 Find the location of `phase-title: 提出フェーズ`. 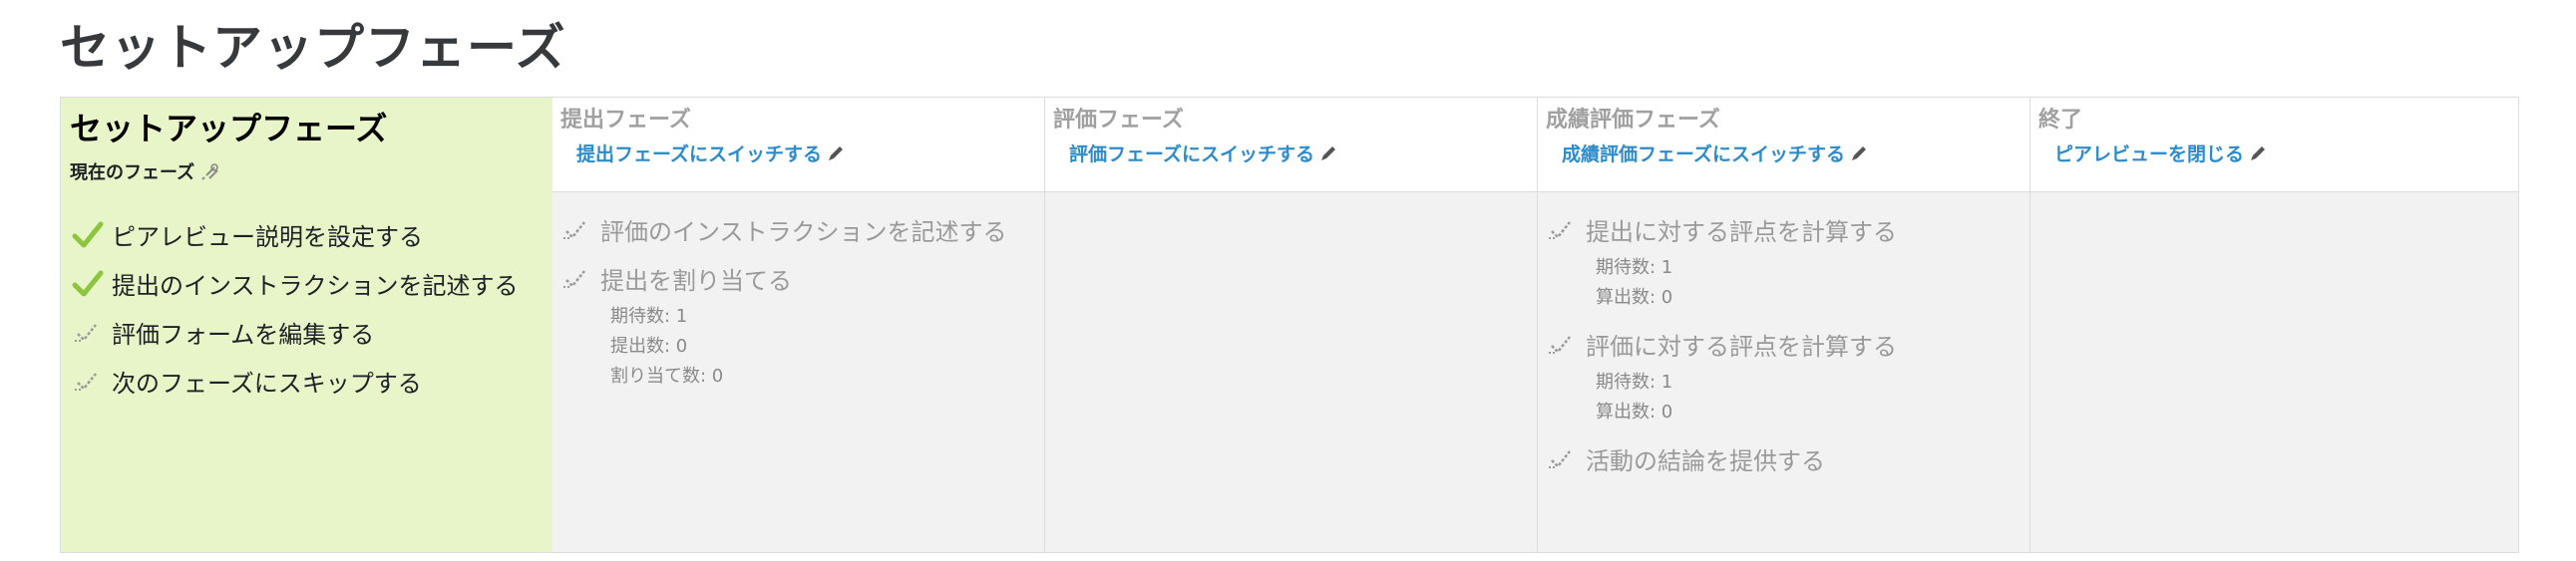

phase-title: 提出フェーズ is located at coordinates (625, 120).